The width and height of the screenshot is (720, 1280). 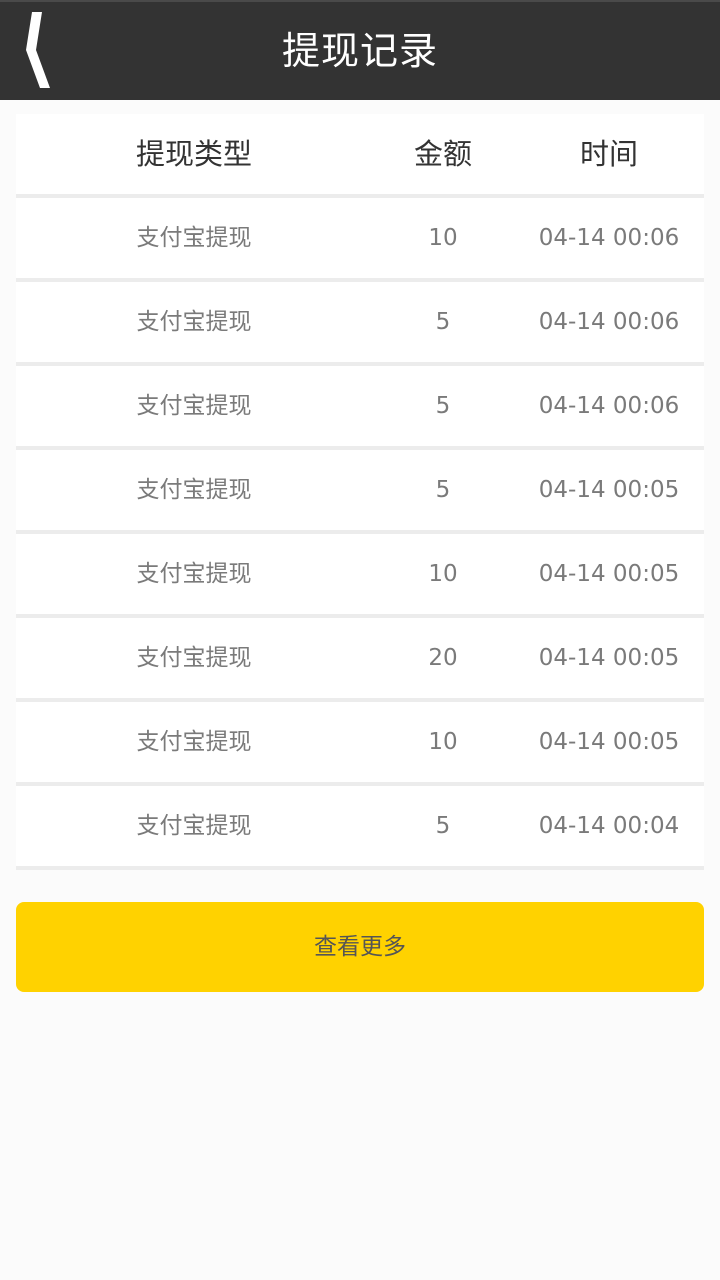 I want to click on page-title: 提现记录, so click(x=359, y=51).